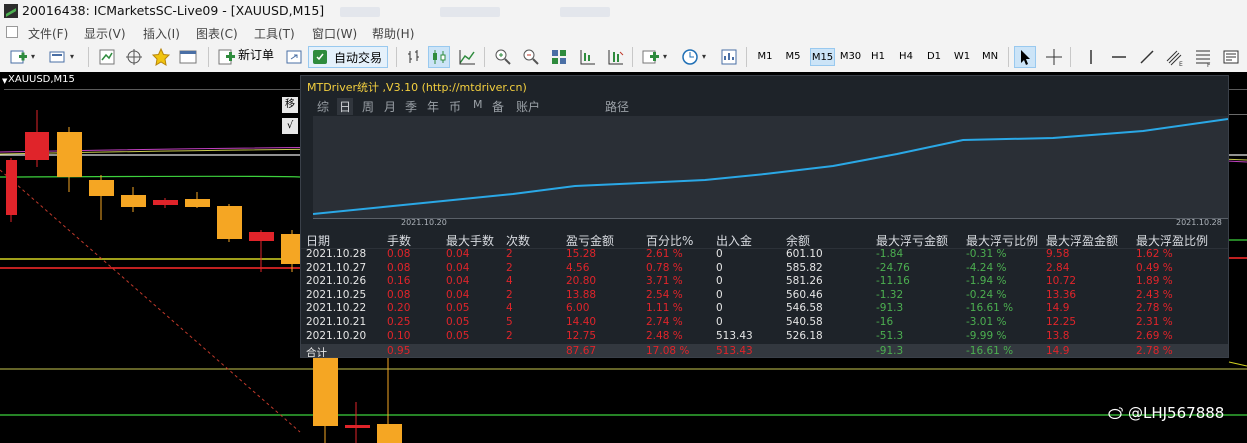 Image resolution: width=1247 pixels, height=443 pixels. I want to click on auto-trading-button: 自动交易, so click(348, 57).